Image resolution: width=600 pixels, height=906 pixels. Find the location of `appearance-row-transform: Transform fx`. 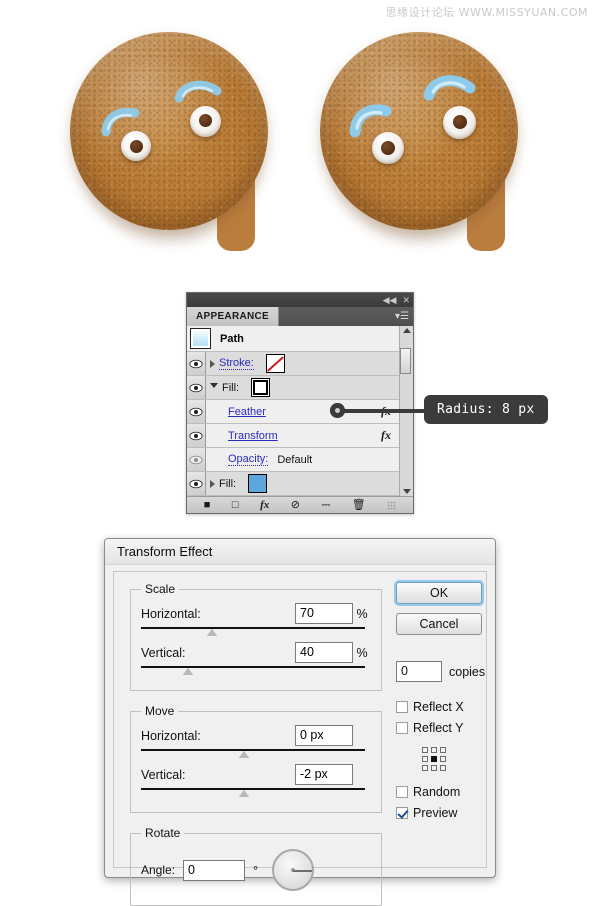

appearance-row-transform: Transform fx is located at coordinates (293, 436).